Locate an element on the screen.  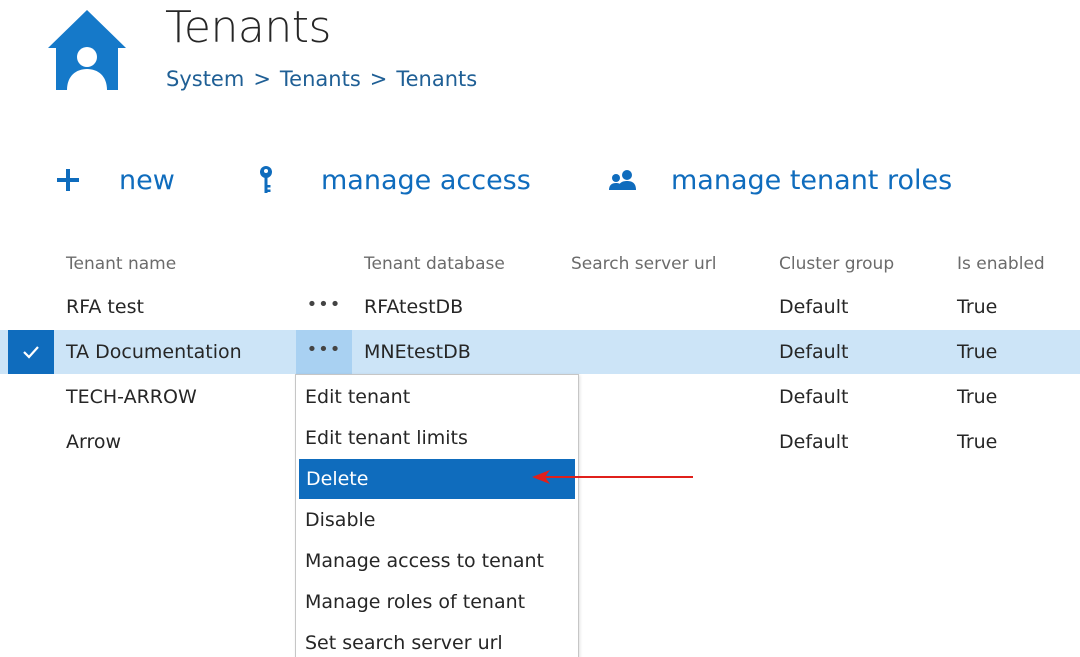
tenant-name-cell: TECH-ARROW is located at coordinates (131, 397).